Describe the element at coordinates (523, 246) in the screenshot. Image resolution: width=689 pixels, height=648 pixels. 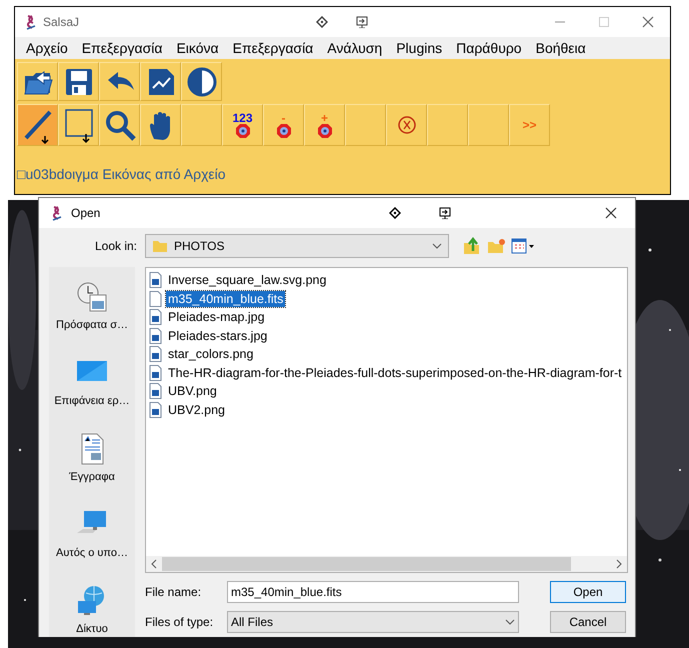
I see `view-menu-icon` at that location.